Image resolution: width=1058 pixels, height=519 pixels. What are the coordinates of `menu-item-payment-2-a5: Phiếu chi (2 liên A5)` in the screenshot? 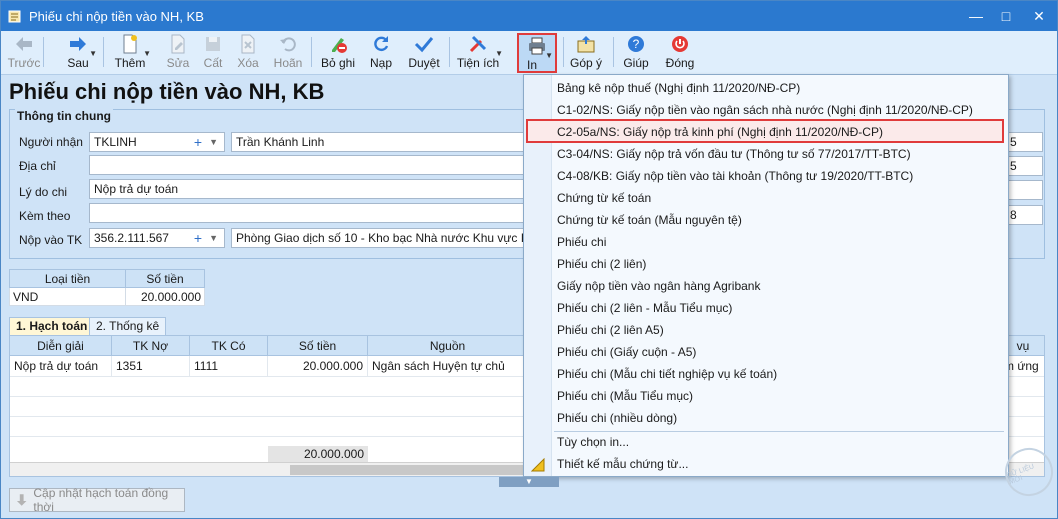 It's located at (610, 330).